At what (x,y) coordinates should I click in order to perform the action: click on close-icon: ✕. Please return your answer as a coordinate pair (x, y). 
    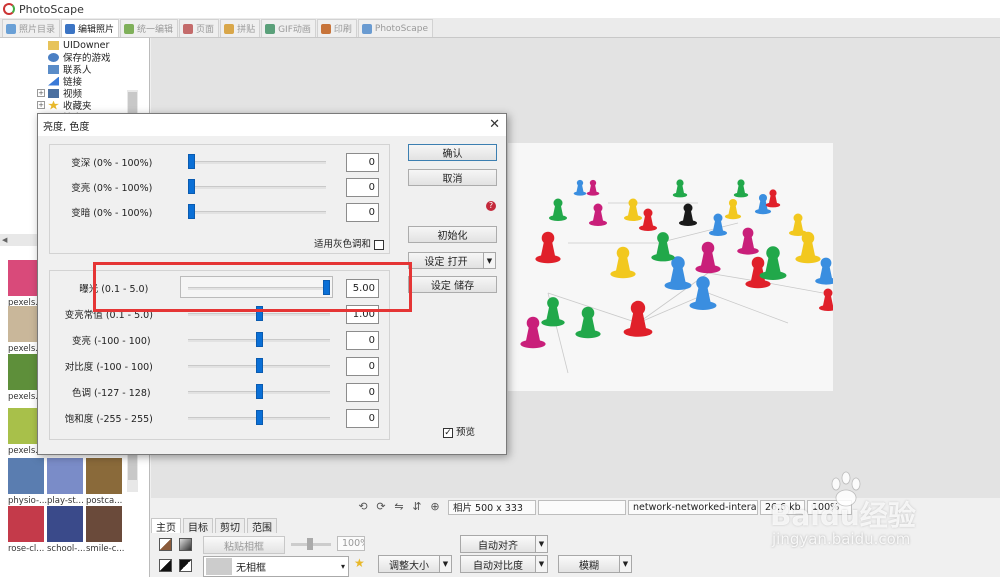
    Looking at the image, I should click on (494, 124).